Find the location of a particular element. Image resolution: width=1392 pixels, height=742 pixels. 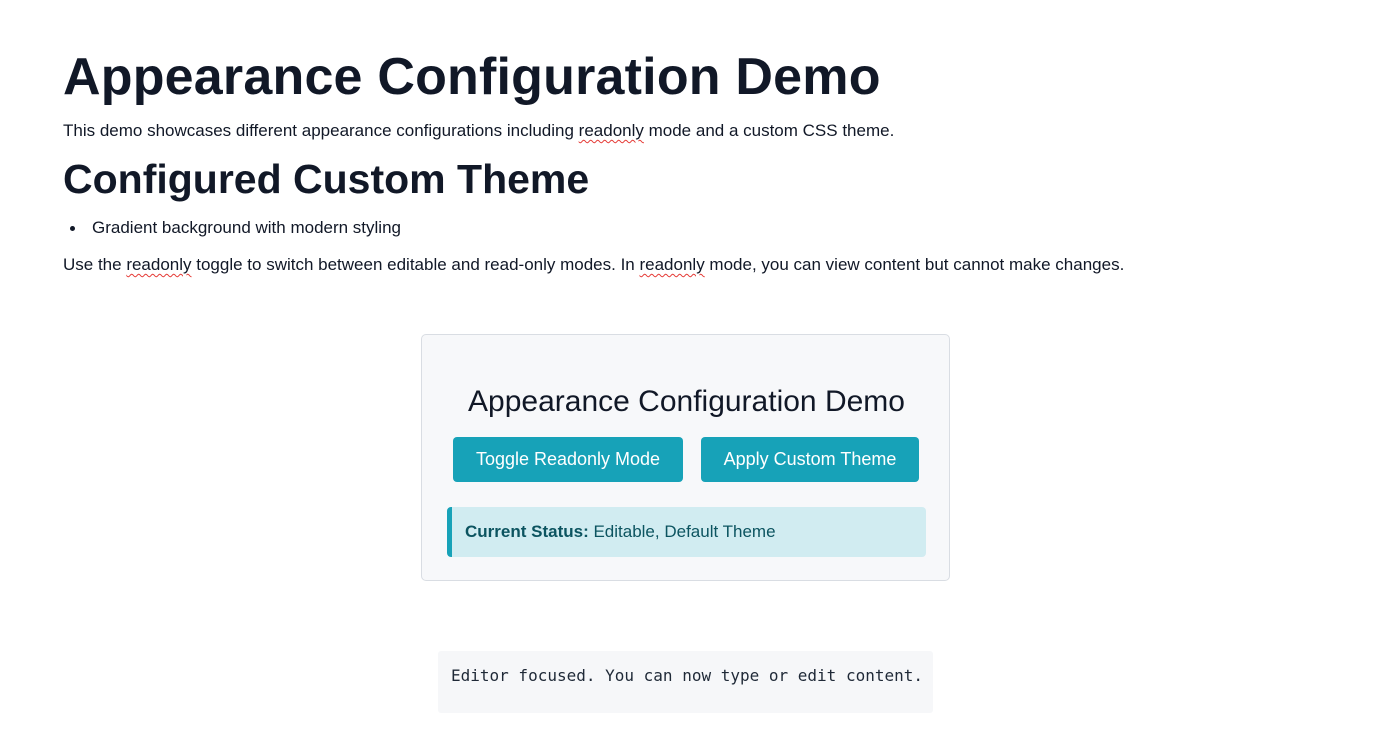

feature-list-item: Gradient background with modern styling is located at coordinates (232, 228).